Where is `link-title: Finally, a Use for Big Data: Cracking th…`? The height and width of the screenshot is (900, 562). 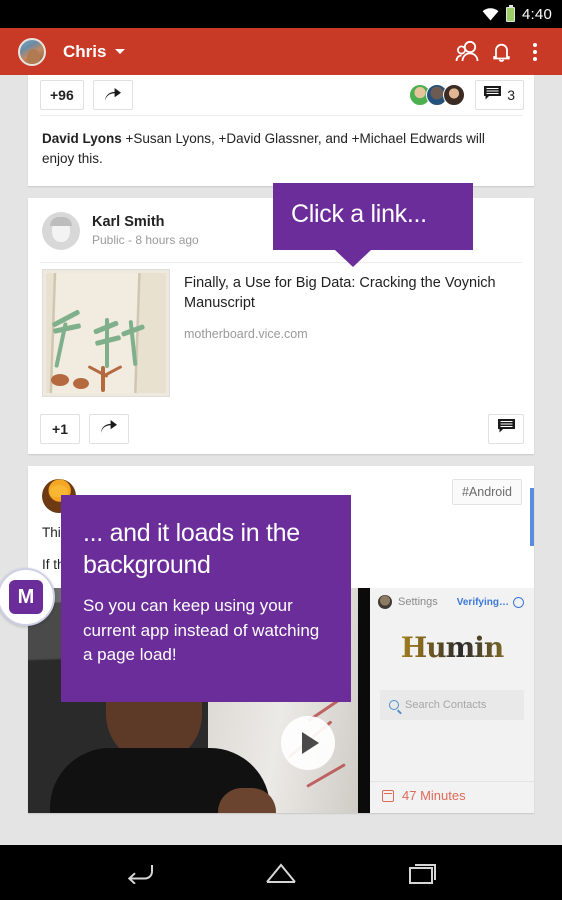
link-title: Finally, a Use for Big Data: Cracking th… is located at coordinates (352, 293).